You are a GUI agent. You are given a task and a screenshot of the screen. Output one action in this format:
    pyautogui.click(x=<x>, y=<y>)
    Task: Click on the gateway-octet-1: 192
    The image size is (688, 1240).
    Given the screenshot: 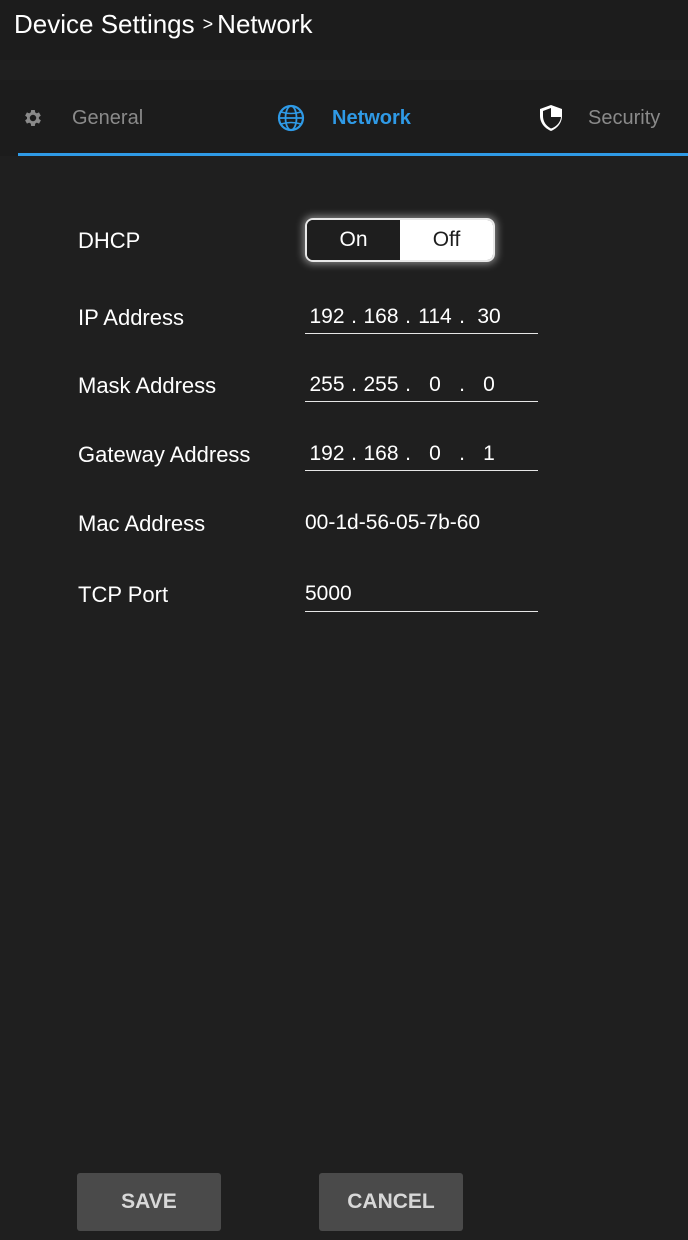 What is the action you would take?
    pyautogui.click(x=327, y=454)
    